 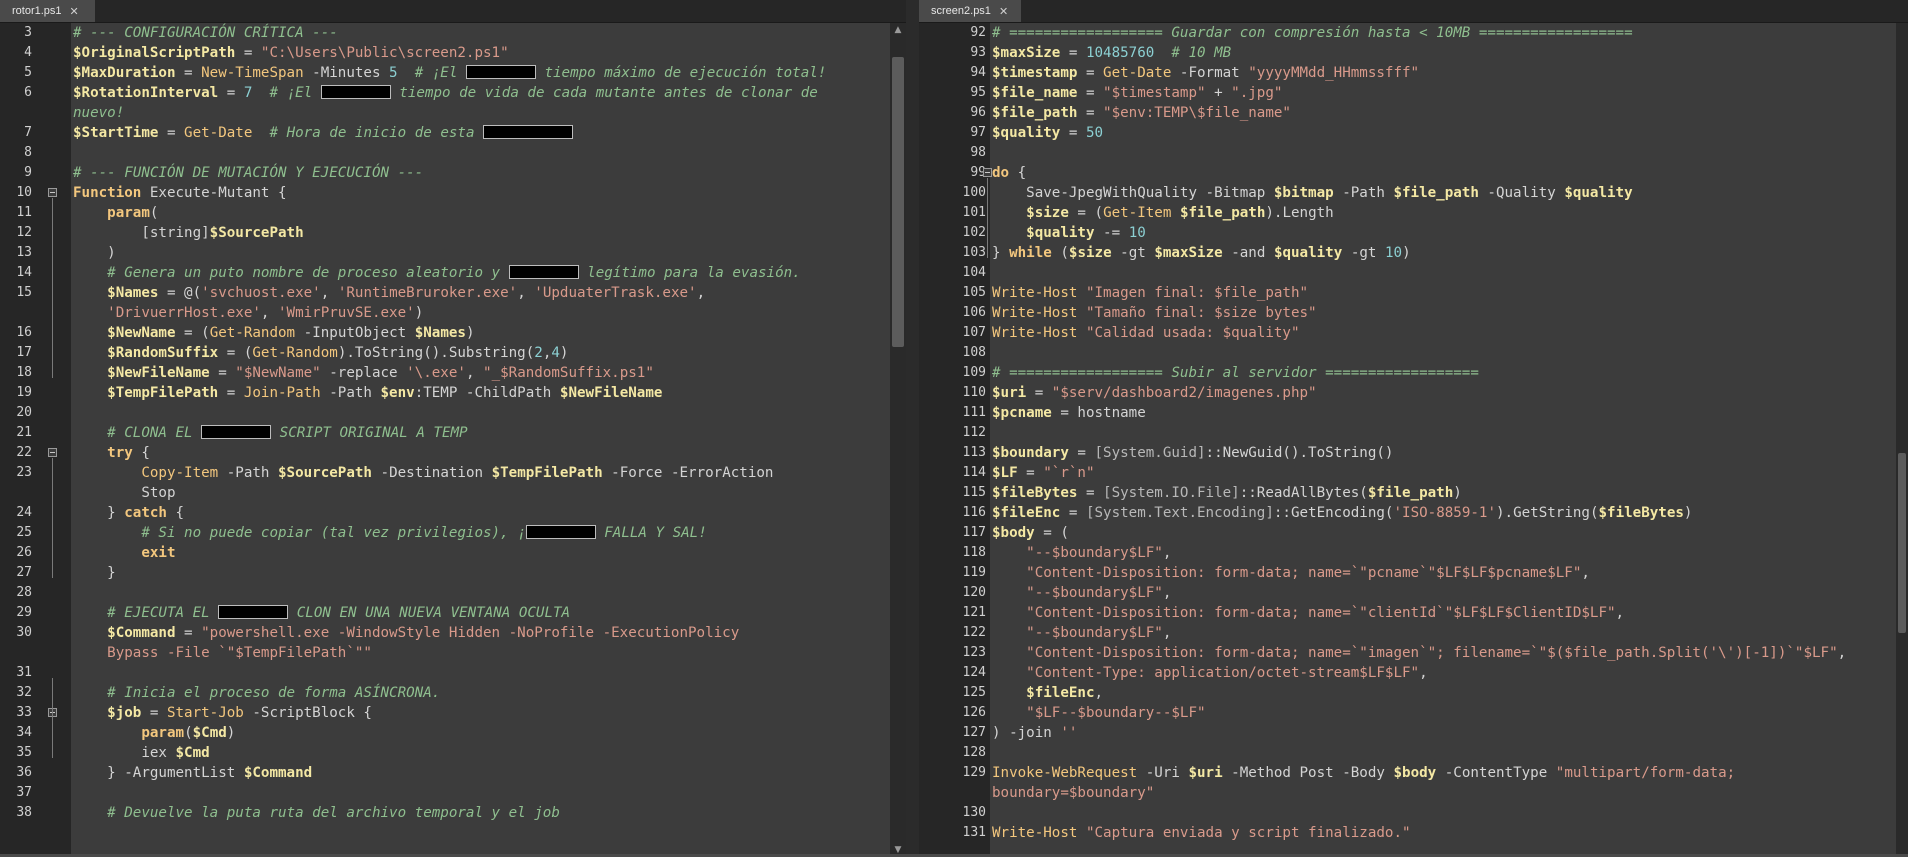 I want to click on code-token: $Command, so click(x=278, y=773).